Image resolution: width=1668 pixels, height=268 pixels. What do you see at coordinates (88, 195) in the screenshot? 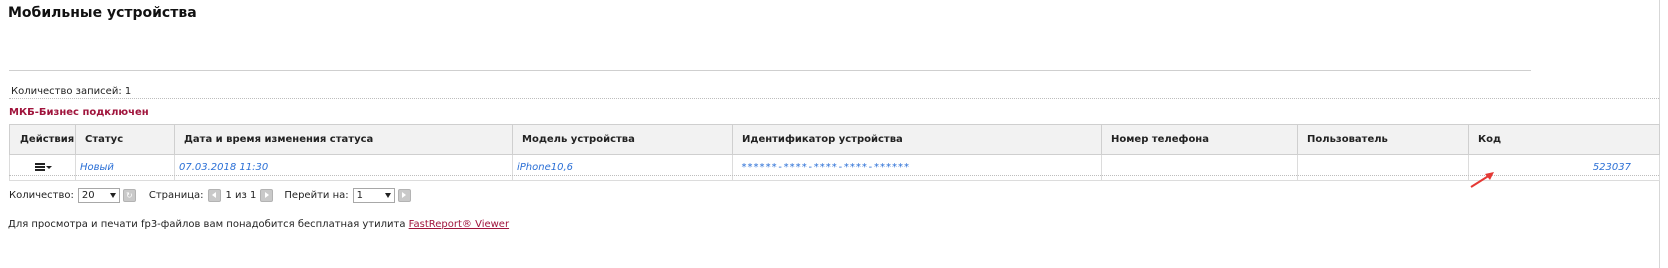
I see `count-select-value: 20` at bounding box center [88, 195].